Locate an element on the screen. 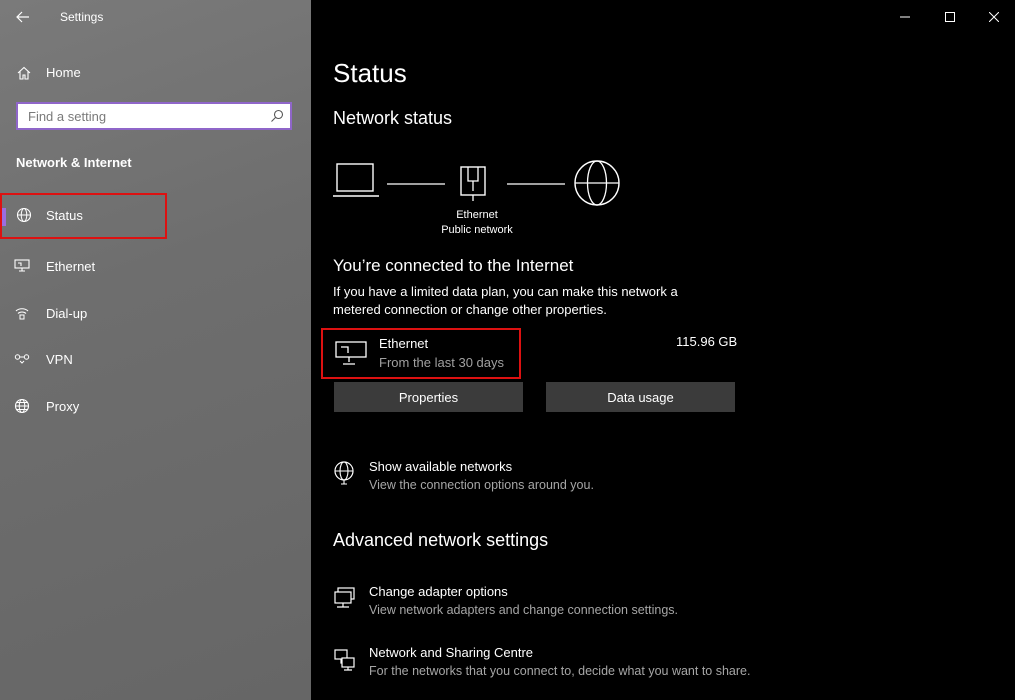  search-box is located at coordinates (154, 116).